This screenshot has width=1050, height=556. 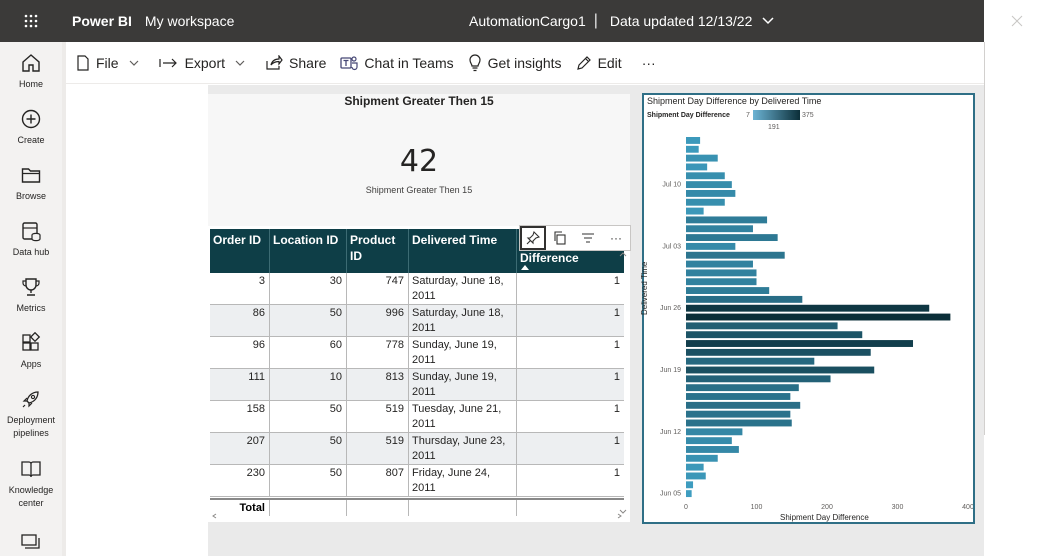 I want to click on visual-more-options-button: ···, so click(x=616, y=238).